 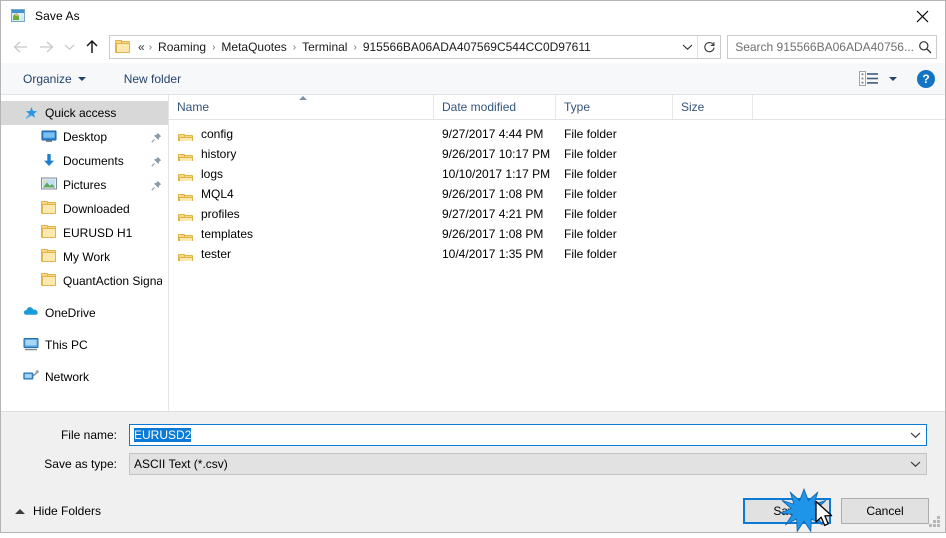 I want to click on recent-locations-button, so click(x=69, y=47).